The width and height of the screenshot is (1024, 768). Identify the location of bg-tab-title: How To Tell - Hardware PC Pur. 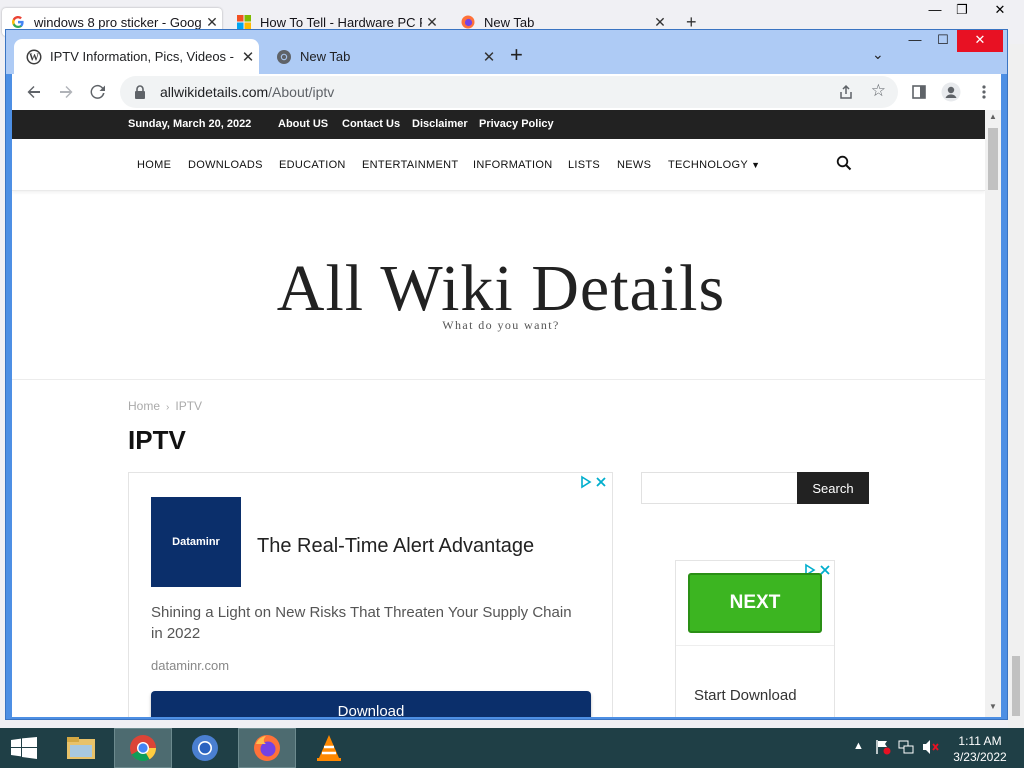
(341, 22).